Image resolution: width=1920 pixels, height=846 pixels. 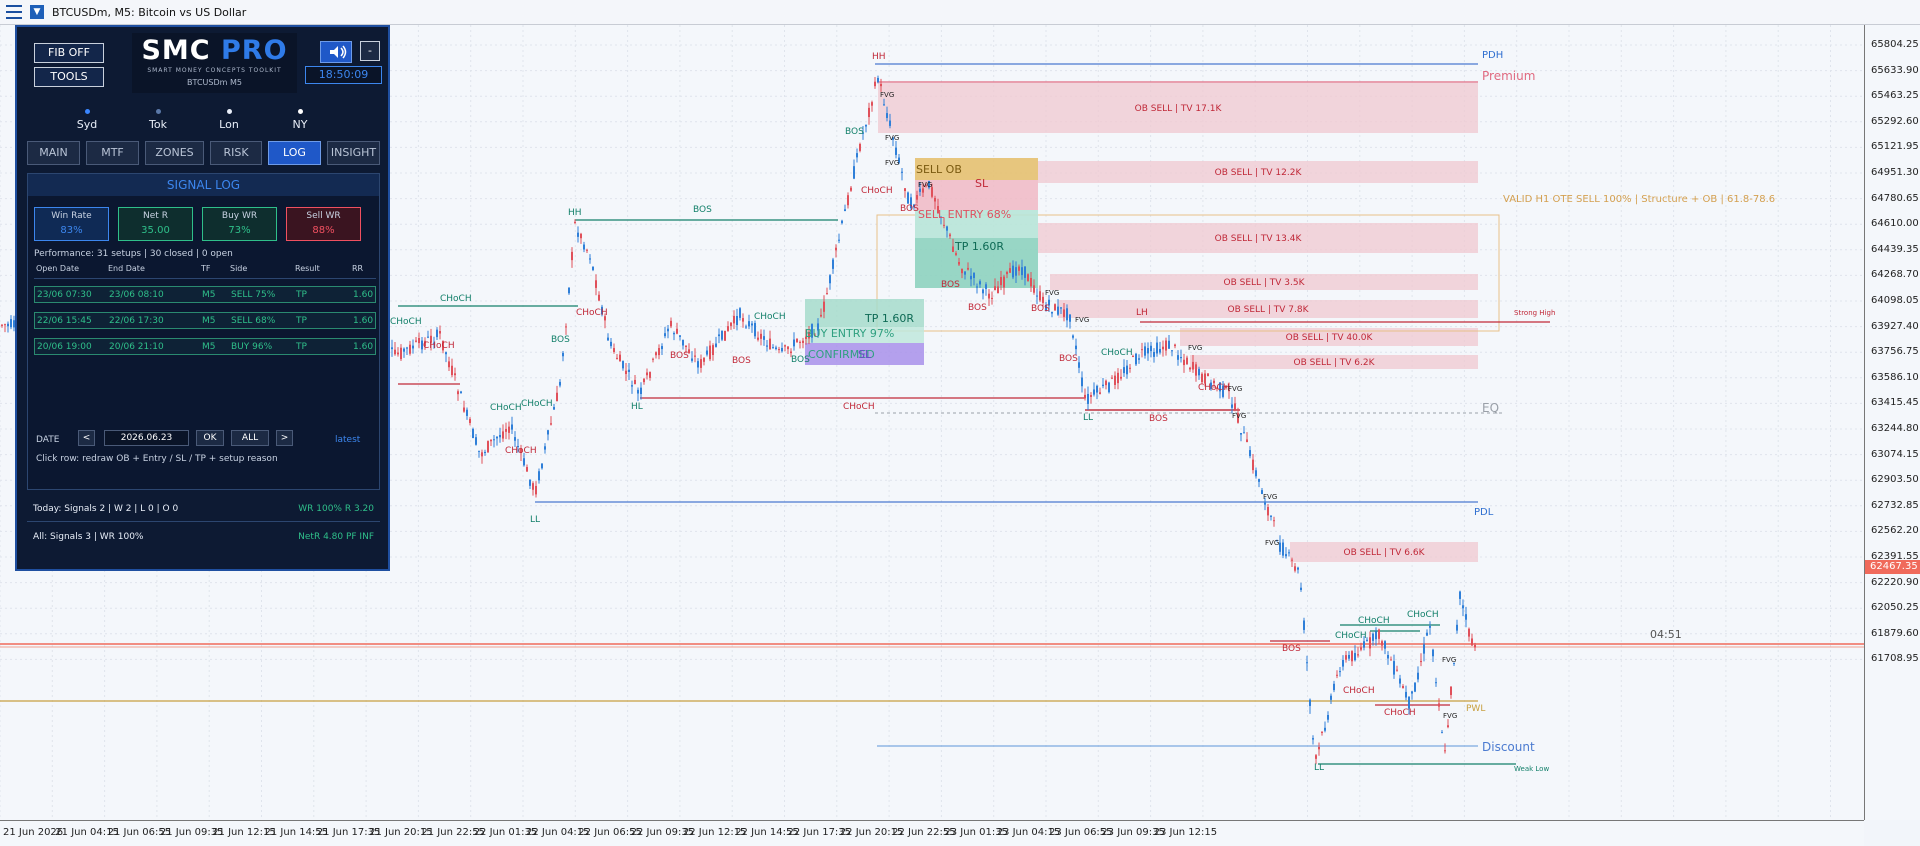 I want to click on table-row: 23/06 07:30 23/06 08:10 M5 SELL 75% TP 1.60, so click(x=205, y=294).